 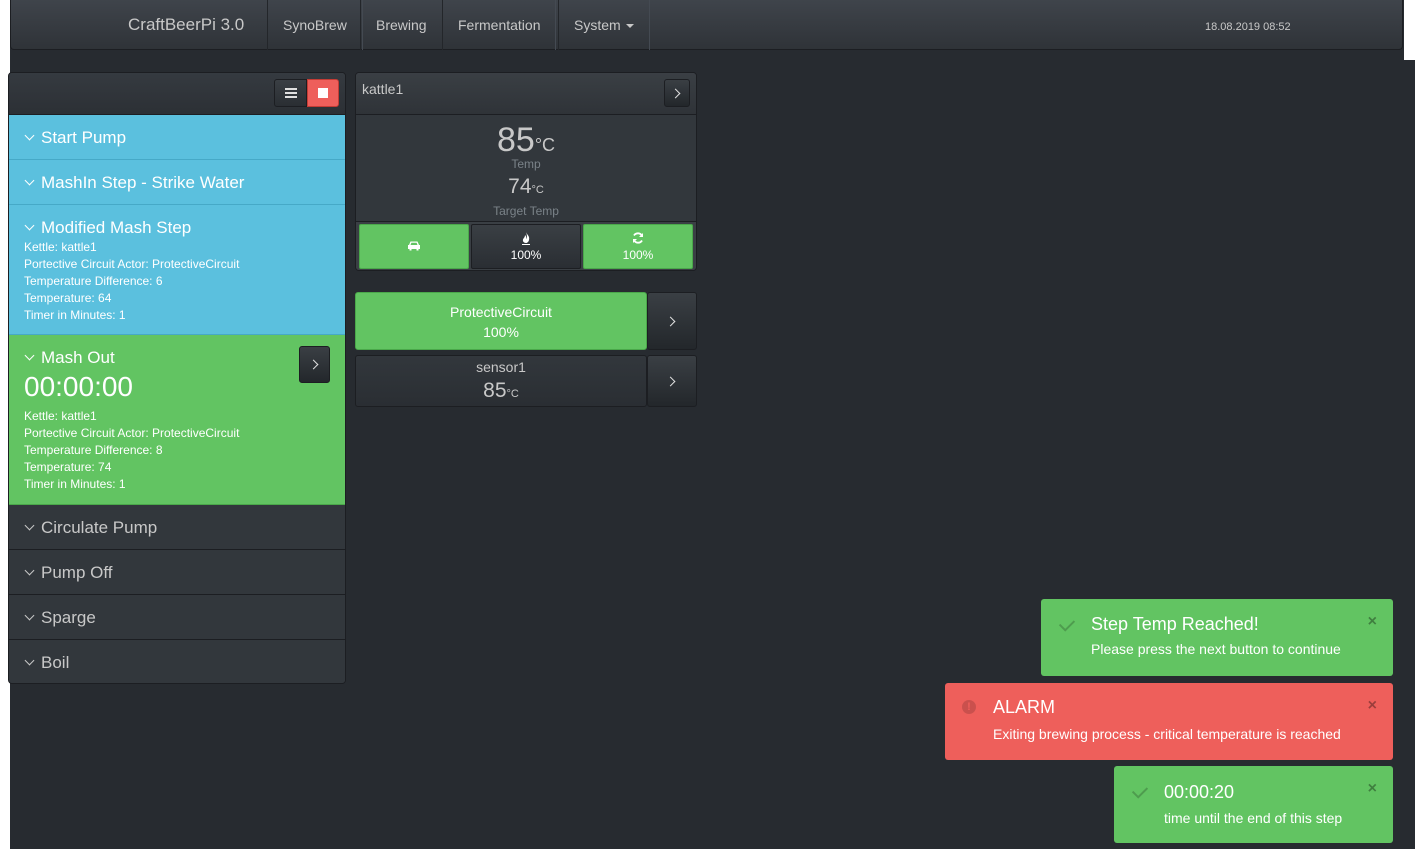 What do you see at coordinates (93, 281) in the screenshot?
I see `detail-temp-diff: Temperature Difference: 6` at bounding box center [93, 281].